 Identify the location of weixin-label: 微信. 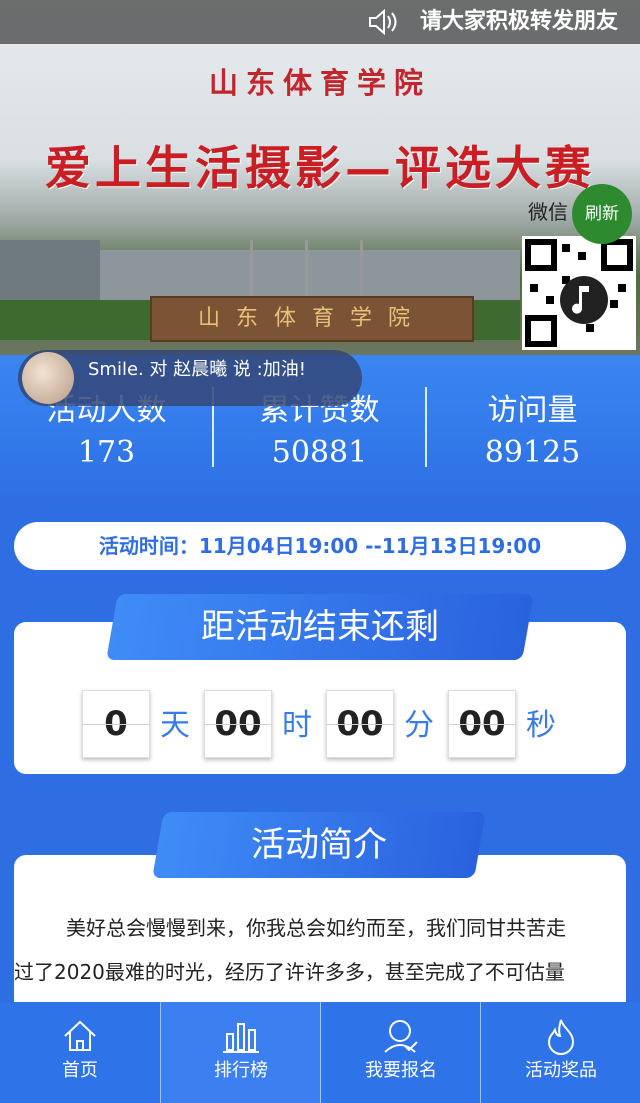
(548, 212).